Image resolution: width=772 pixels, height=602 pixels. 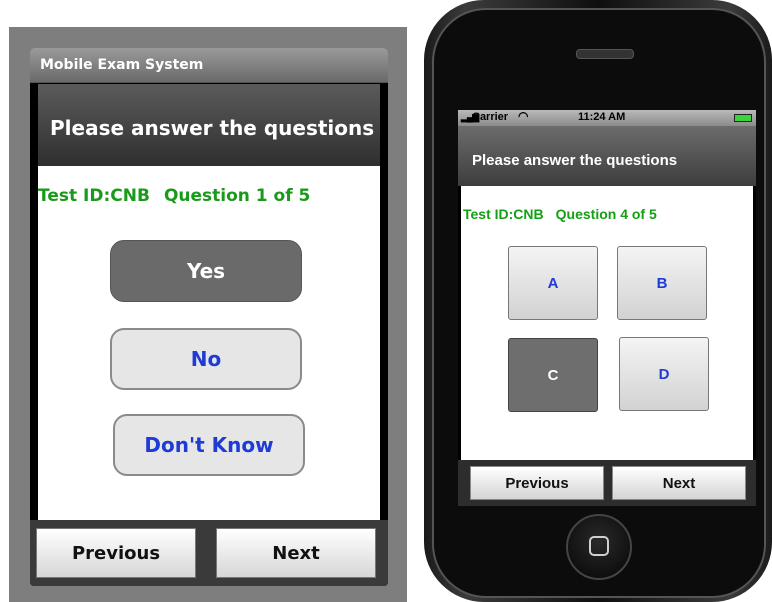 I want to click on iphone-header: Please answer the questions, so click(x=607, y=156).